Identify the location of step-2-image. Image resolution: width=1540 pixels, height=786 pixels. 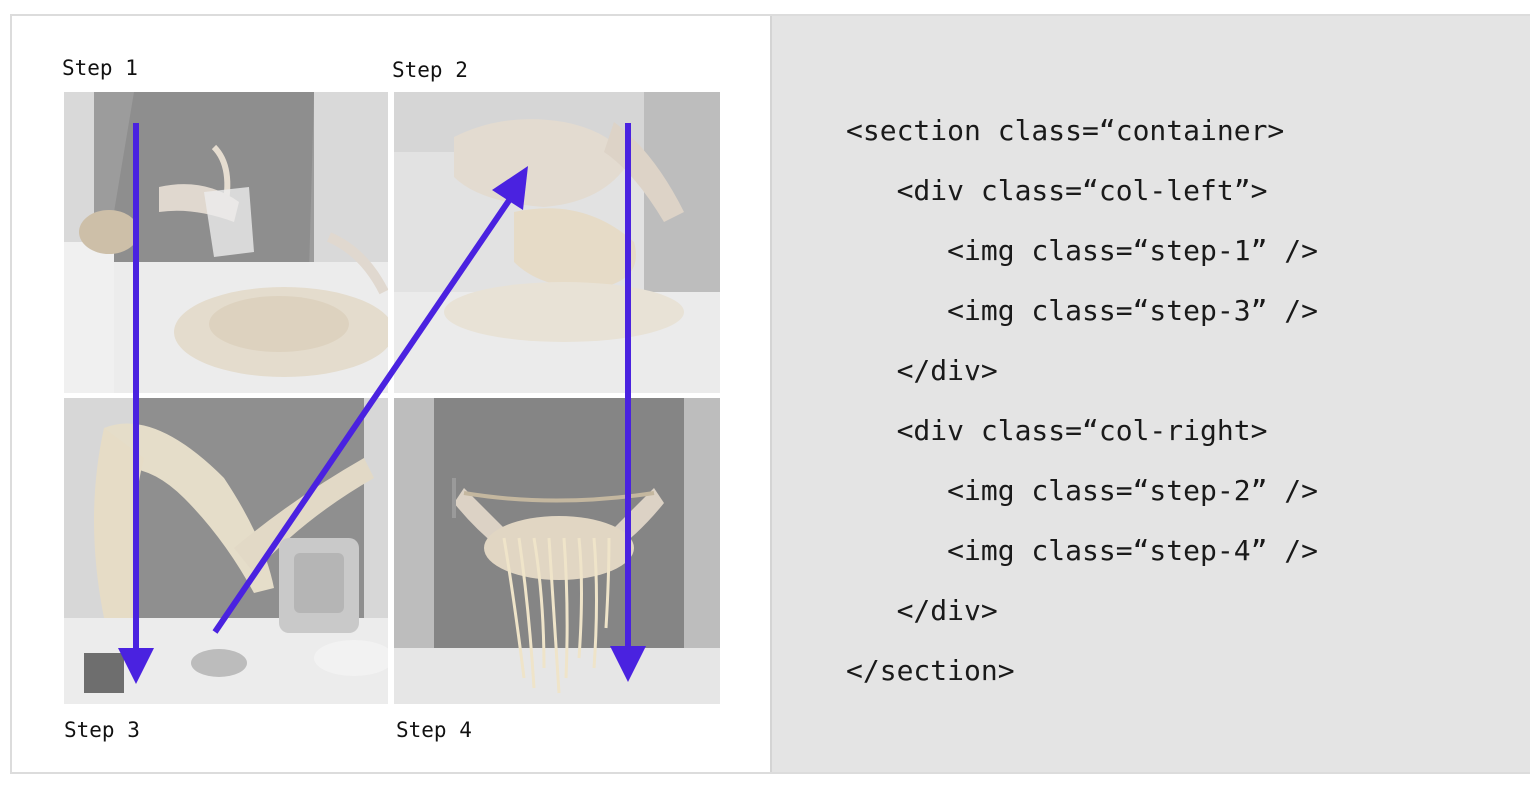
(557, 242).